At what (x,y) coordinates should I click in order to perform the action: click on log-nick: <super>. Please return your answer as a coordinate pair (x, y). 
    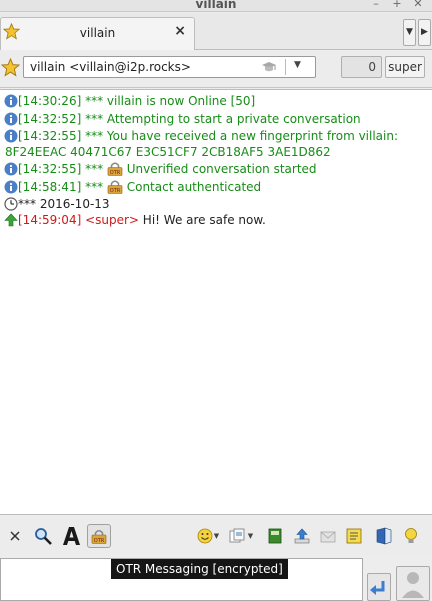
    Looking at the image, I should click on (110, 220).